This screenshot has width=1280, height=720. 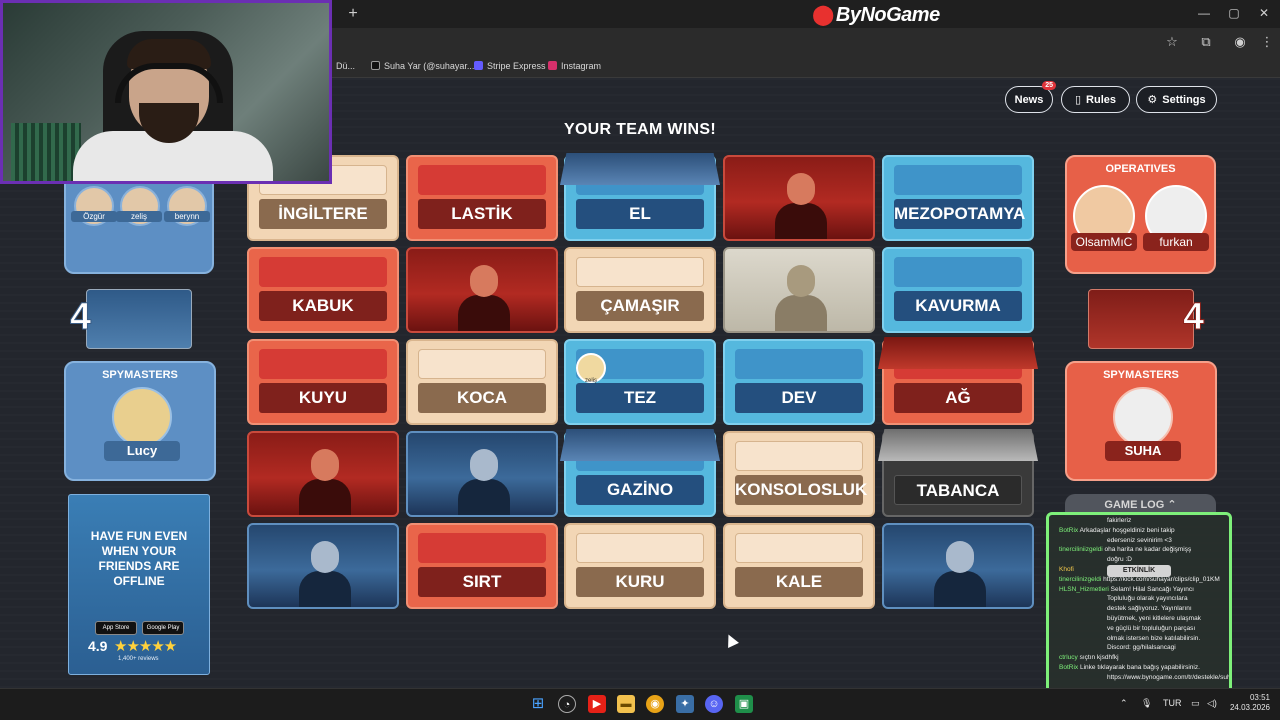 I want to click on word-card: KUYU, so click(x=323, y=382).